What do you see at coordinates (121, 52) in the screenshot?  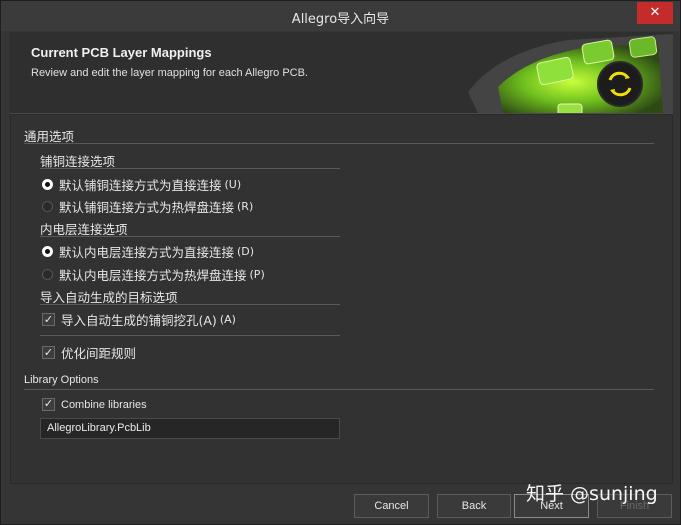 I see `page-title: Current PCB Layer Mappings` at bounding box center [121, 52].